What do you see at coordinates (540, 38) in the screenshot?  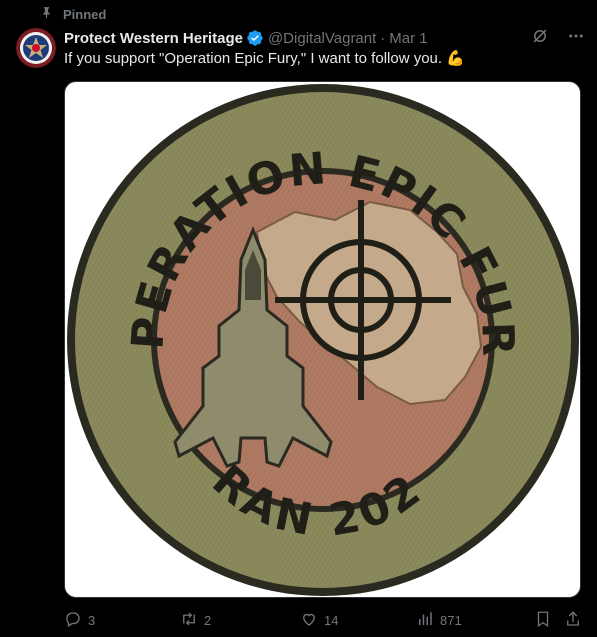 I see `grok-icon` at bounding box center [540, 38].